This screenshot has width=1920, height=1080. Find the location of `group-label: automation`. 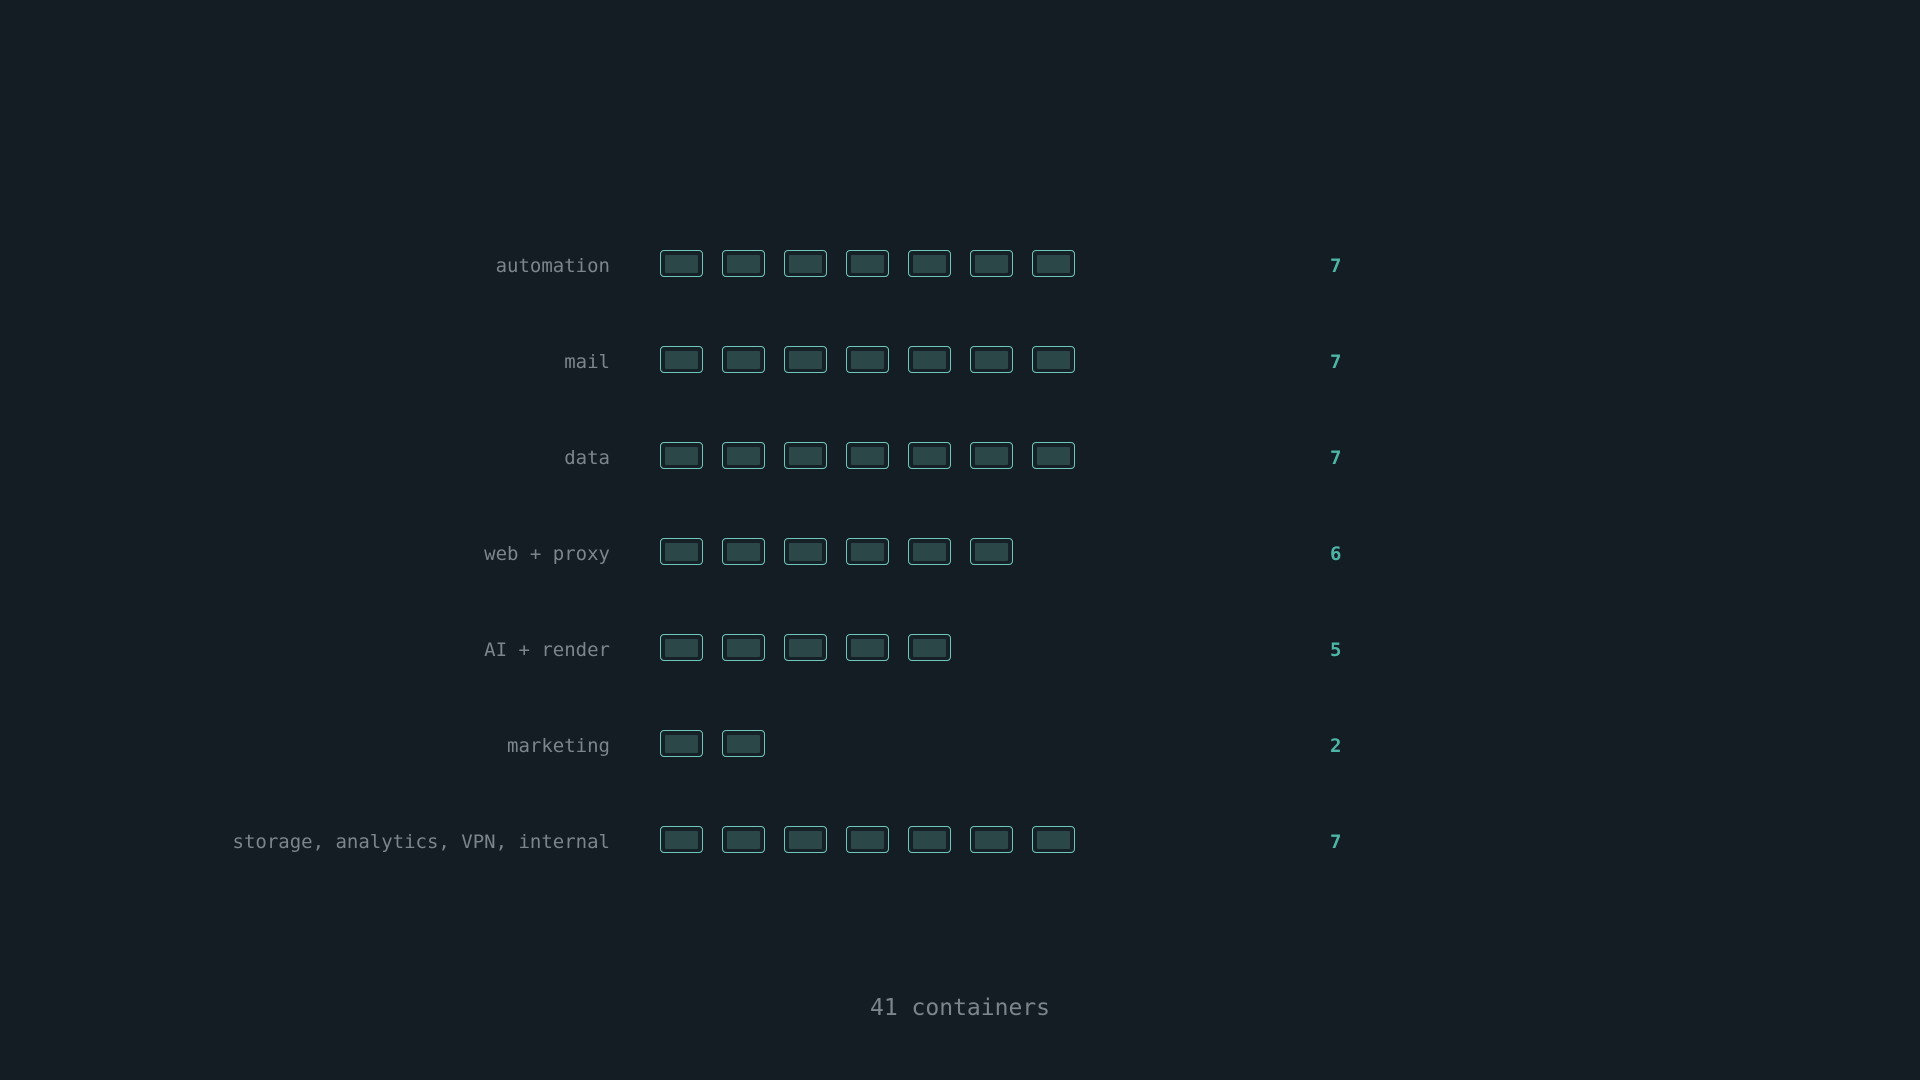

group-label: automation is located at coordinates (552, 266).